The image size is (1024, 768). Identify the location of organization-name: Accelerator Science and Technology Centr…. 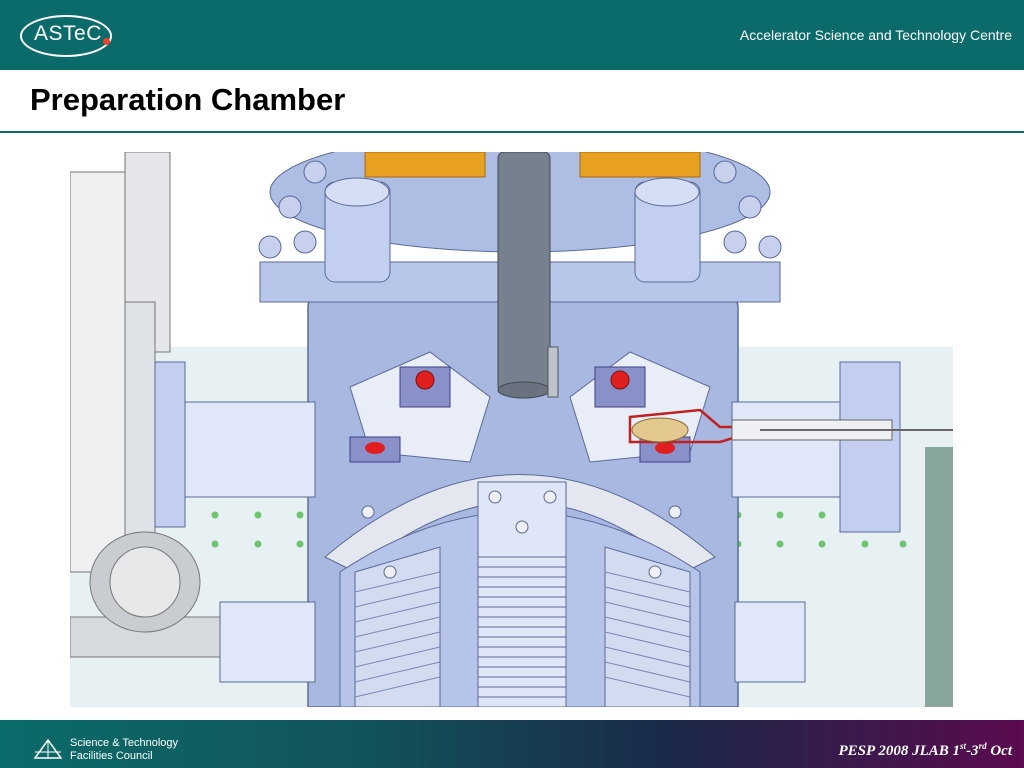
(875, 35).